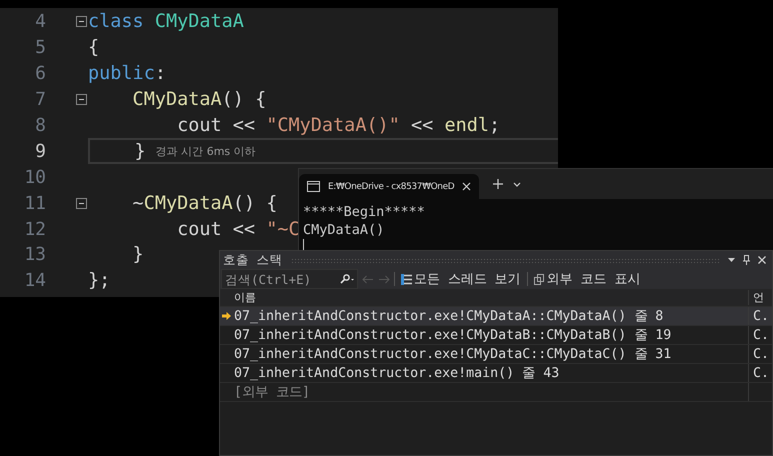  I want to click on code-line: CMyDataA() {, so click(199, 99).